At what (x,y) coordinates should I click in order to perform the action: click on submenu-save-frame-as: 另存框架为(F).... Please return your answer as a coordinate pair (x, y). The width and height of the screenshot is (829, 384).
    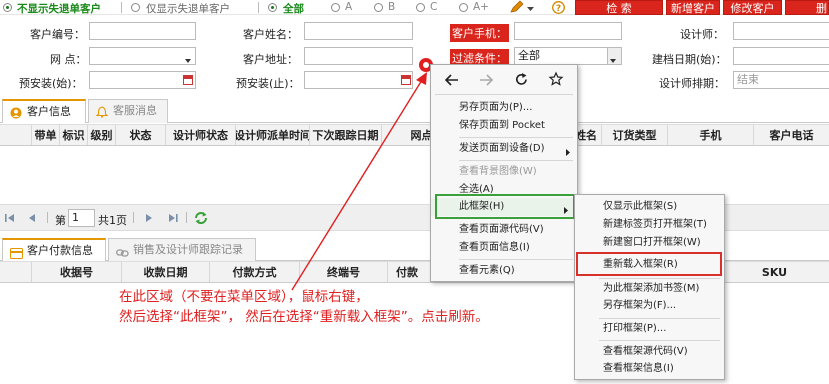
    Looking at the image, I should click on (649, 306).